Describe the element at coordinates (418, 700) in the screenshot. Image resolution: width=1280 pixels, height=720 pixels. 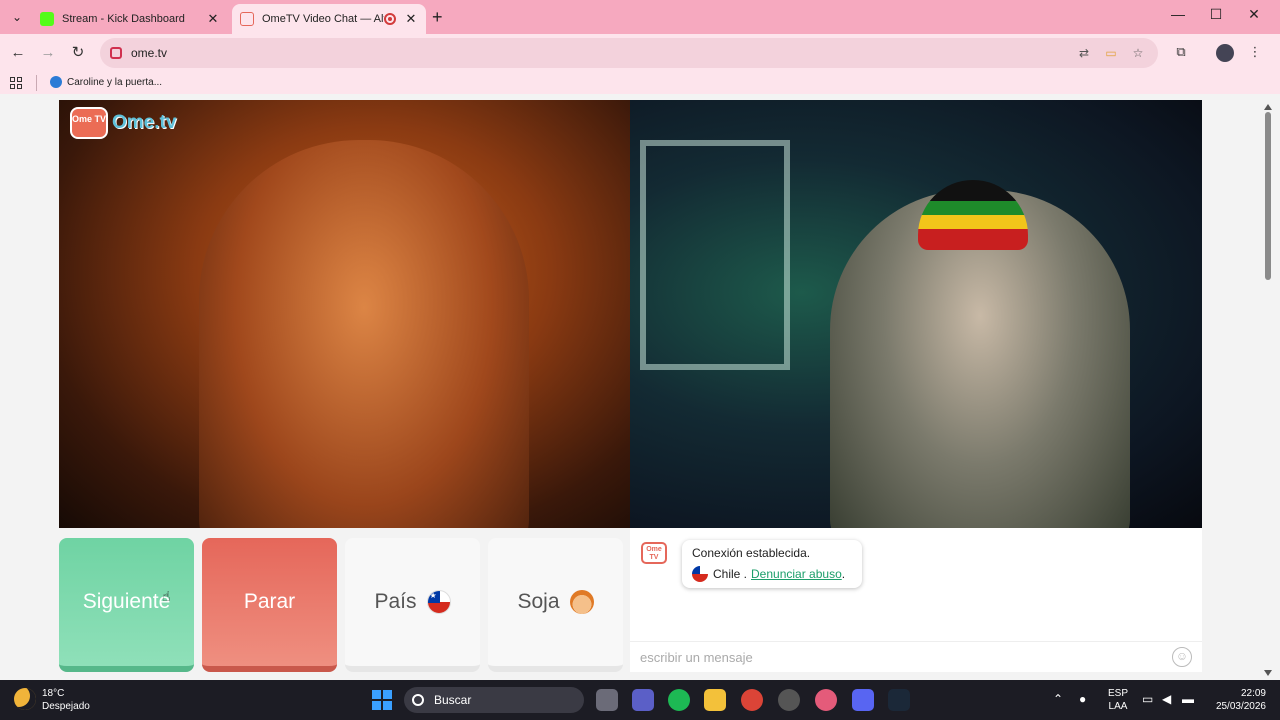
I see `search-icon` at that location.